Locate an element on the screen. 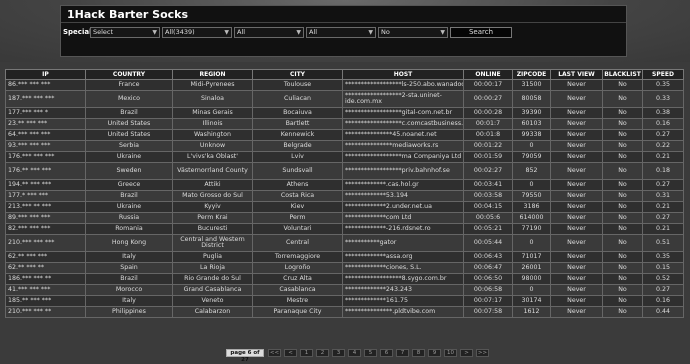 This screenshot has width=690, height=364. cell-country: France is located at coordinates (129, 85).